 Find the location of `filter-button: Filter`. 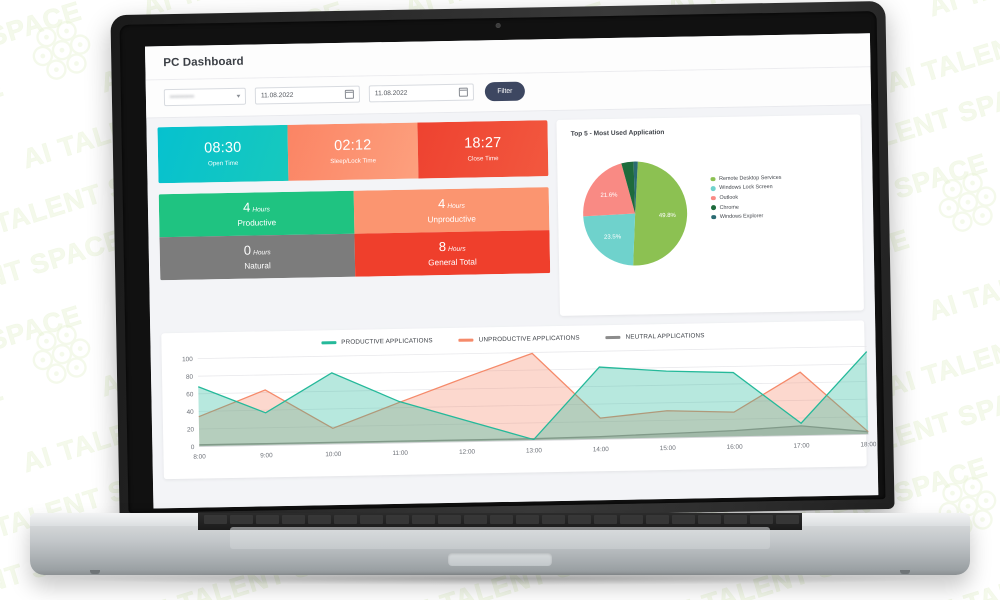

filter-button: Filter is located at coordinates (505, 91).